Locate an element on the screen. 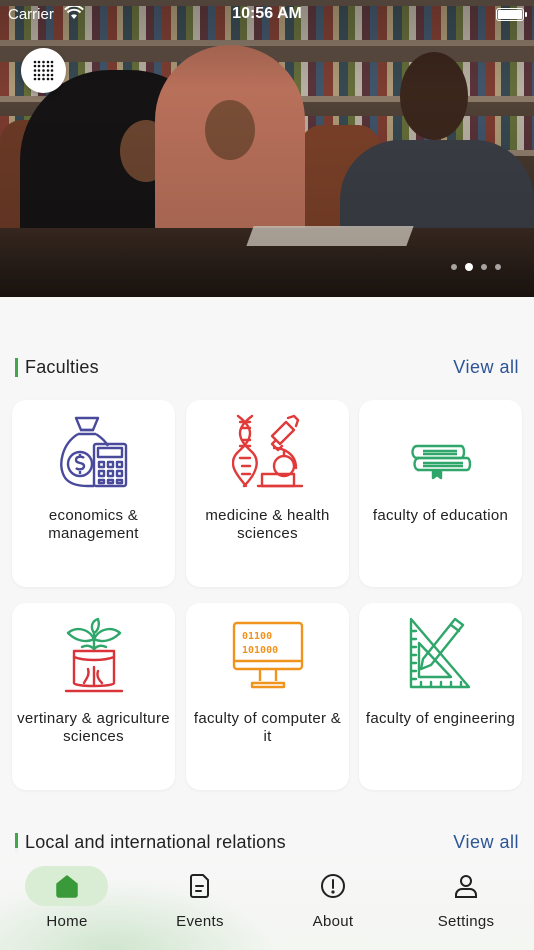 This screenshot has height=950, width=534. nav-settings: Settings is located at coordinates (466, 901).